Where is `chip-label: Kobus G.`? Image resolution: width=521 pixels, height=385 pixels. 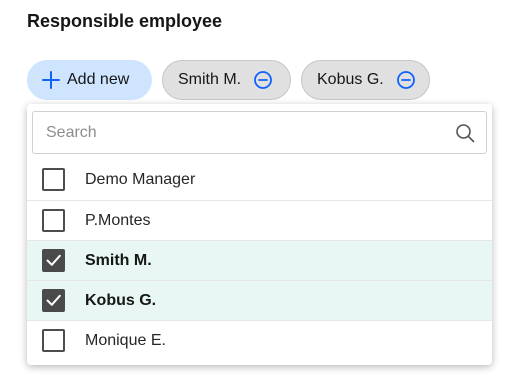 chip-label: Kobus G. is located at coordinates (350, 79).